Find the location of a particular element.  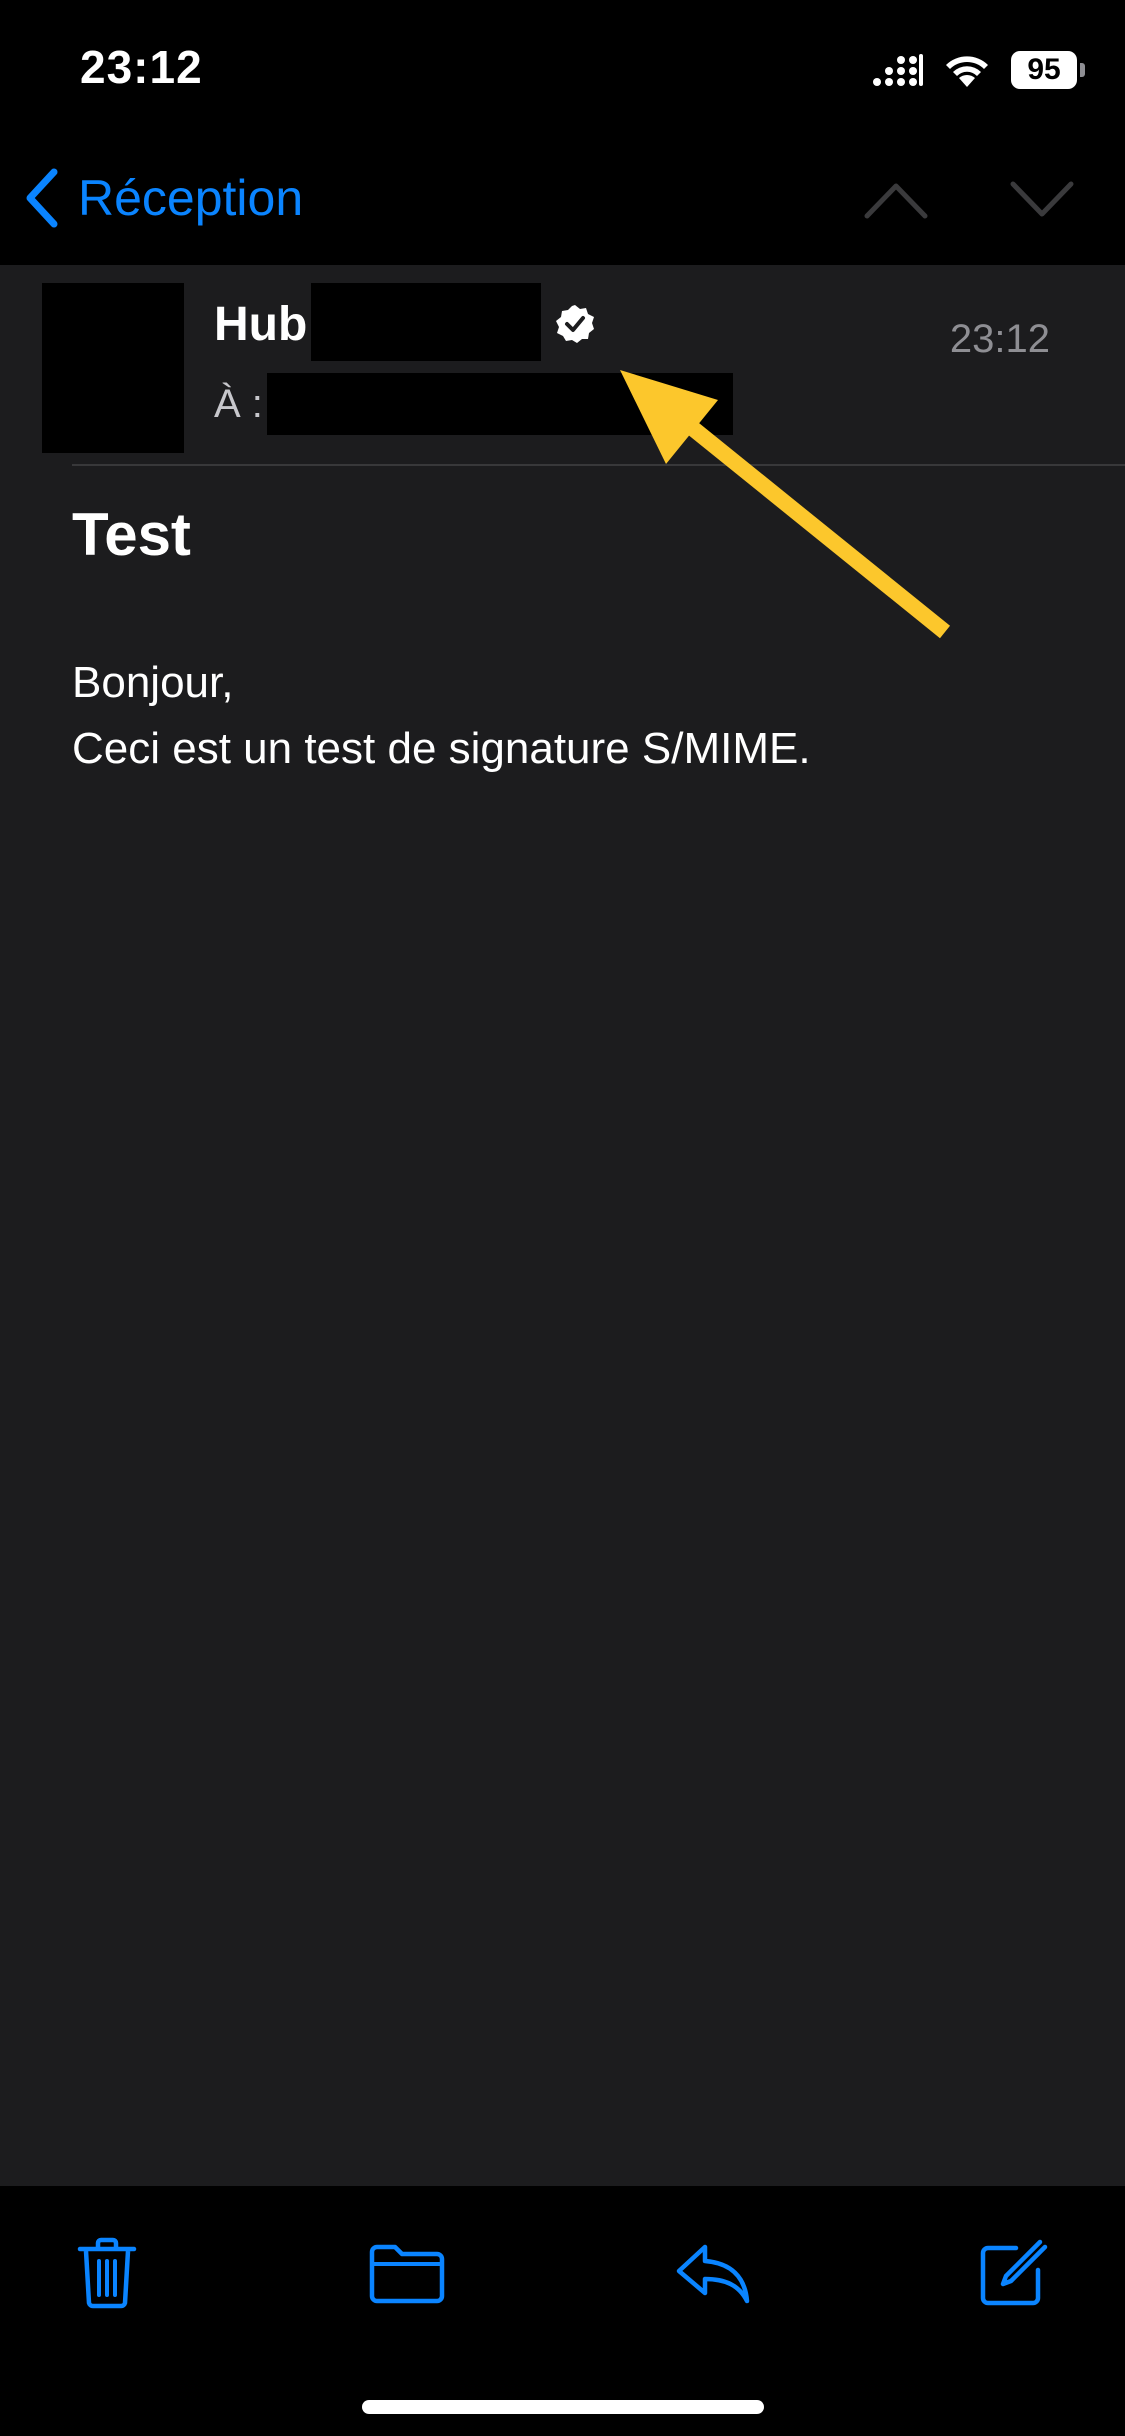

header-divider is located at coordinates (598, 465).